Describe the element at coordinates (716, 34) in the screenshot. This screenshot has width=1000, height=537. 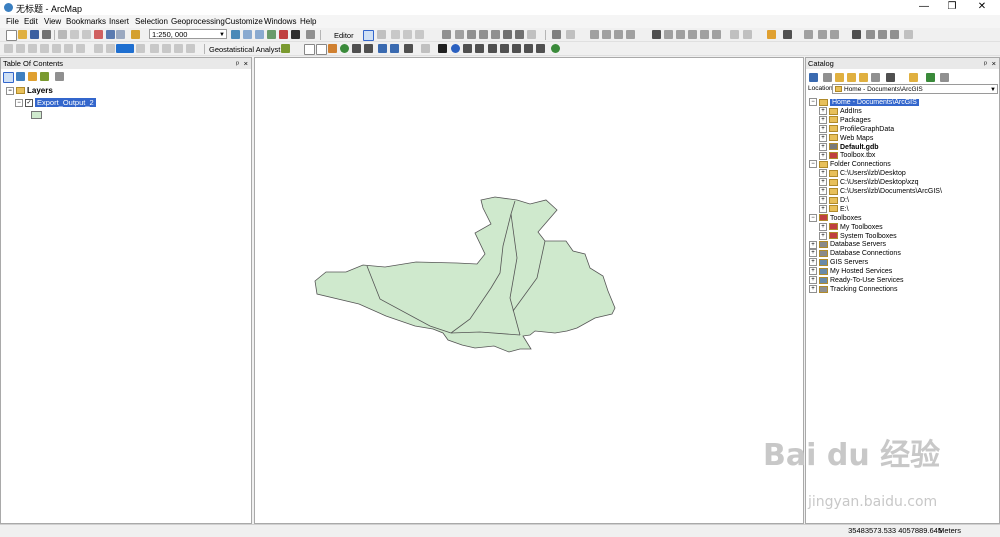
I see `georef-link-icon` at that location.